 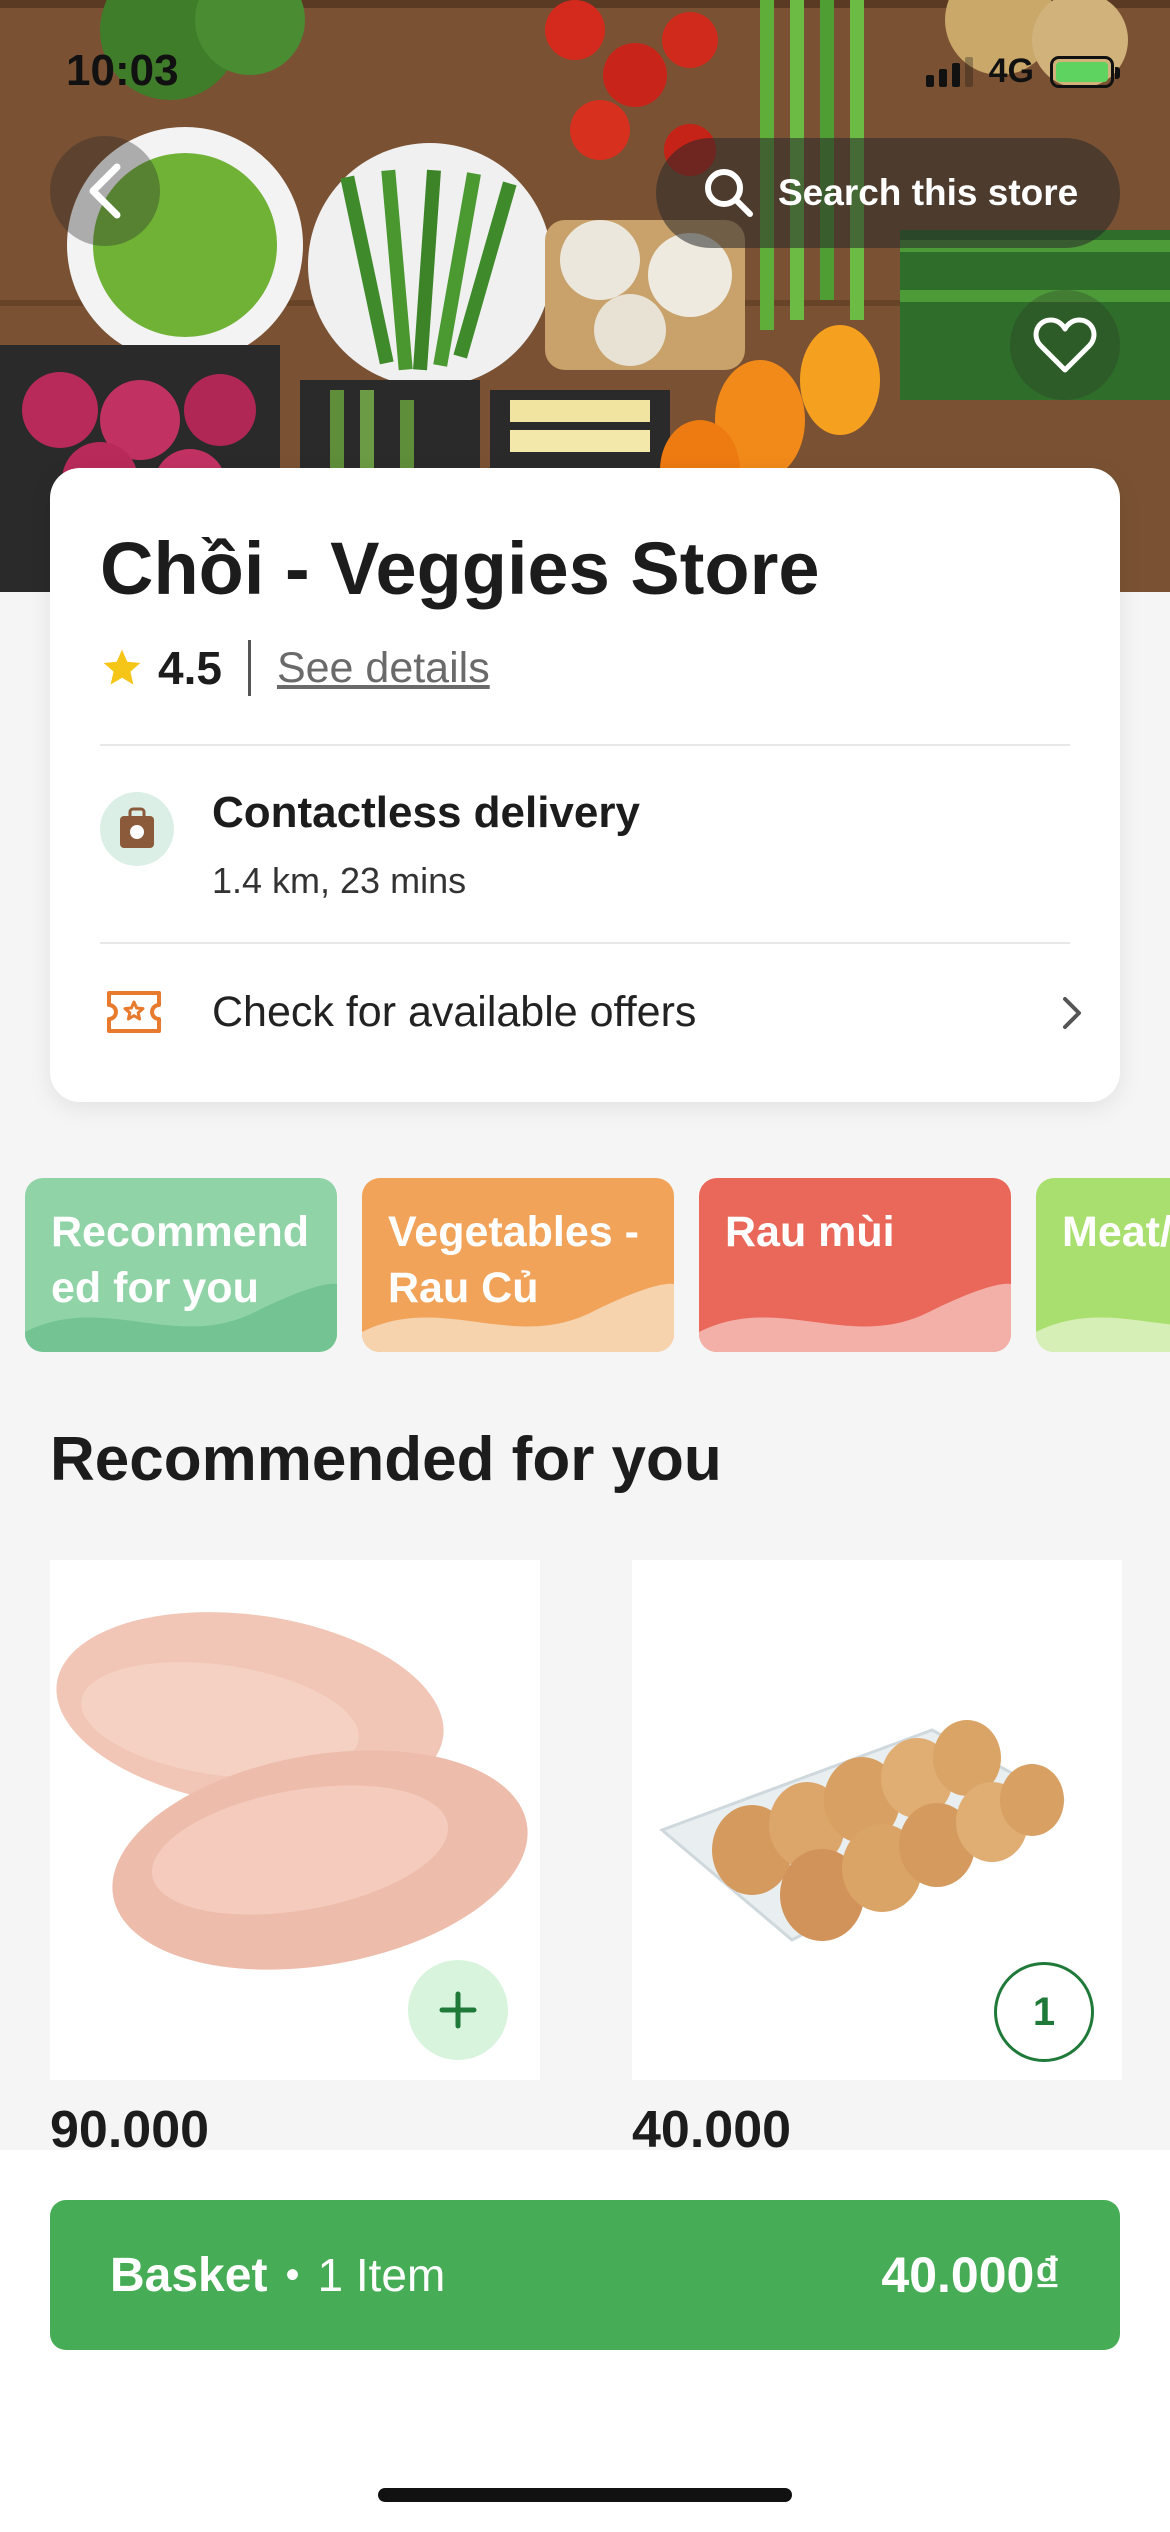 I want to click on category-chip-vegetables: Vegetables - Rau Củ, so click(x=518, y=1265).